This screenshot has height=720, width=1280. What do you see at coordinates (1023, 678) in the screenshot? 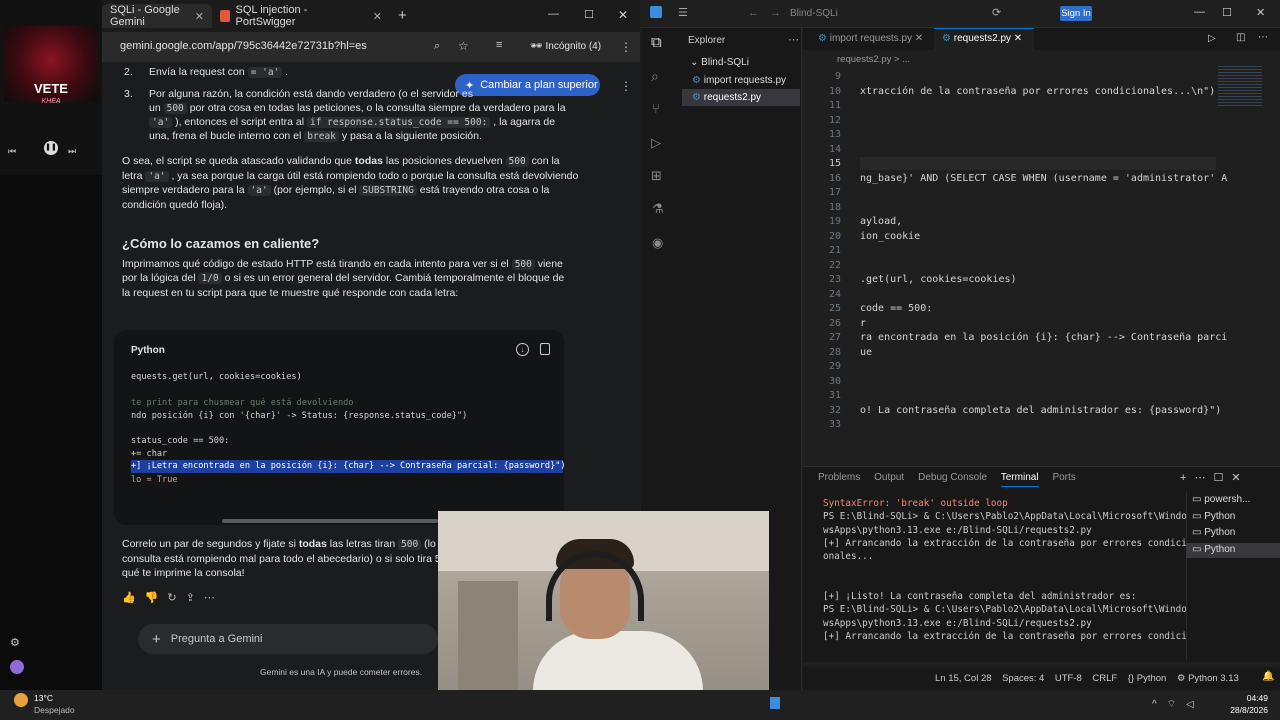
I see `indentation: Spaces: 4` at bounding box center [1023, 678].